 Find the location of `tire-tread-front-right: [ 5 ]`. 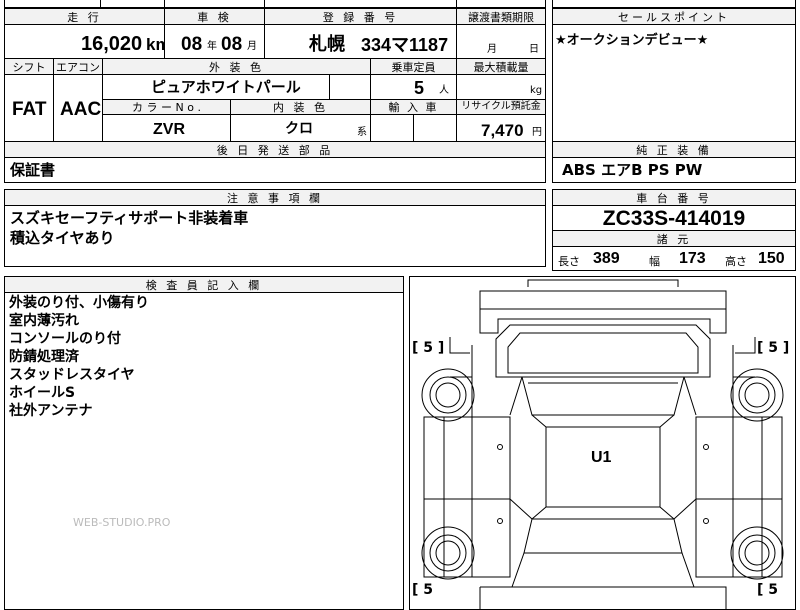

tire-tread-front-right: [ 5 ] is located at coordinates (773, 348).